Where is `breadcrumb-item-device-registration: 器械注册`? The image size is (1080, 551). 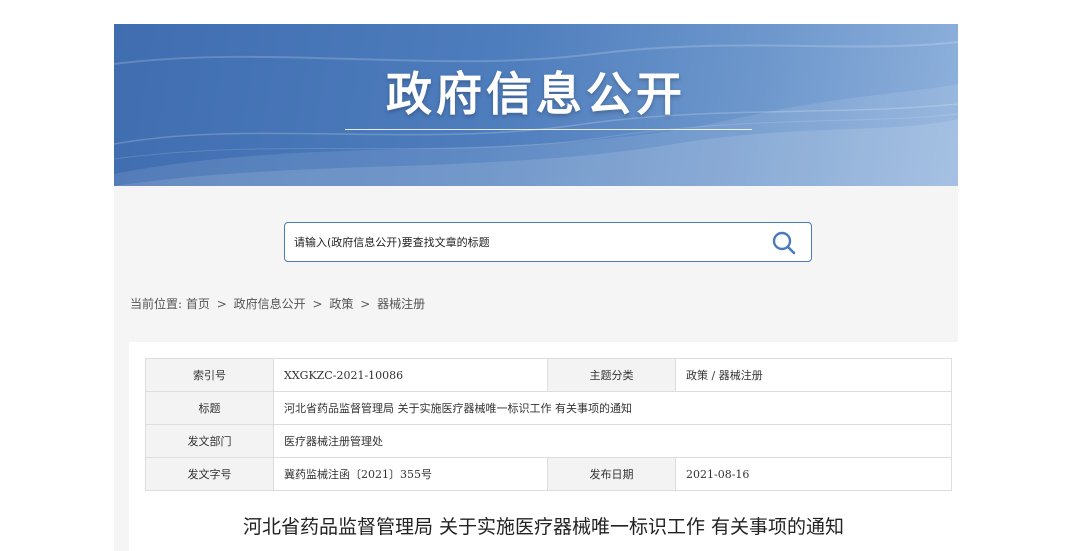 breadcrumb-item-device-registration: 器械注册 is located at coordinates (401, 304).